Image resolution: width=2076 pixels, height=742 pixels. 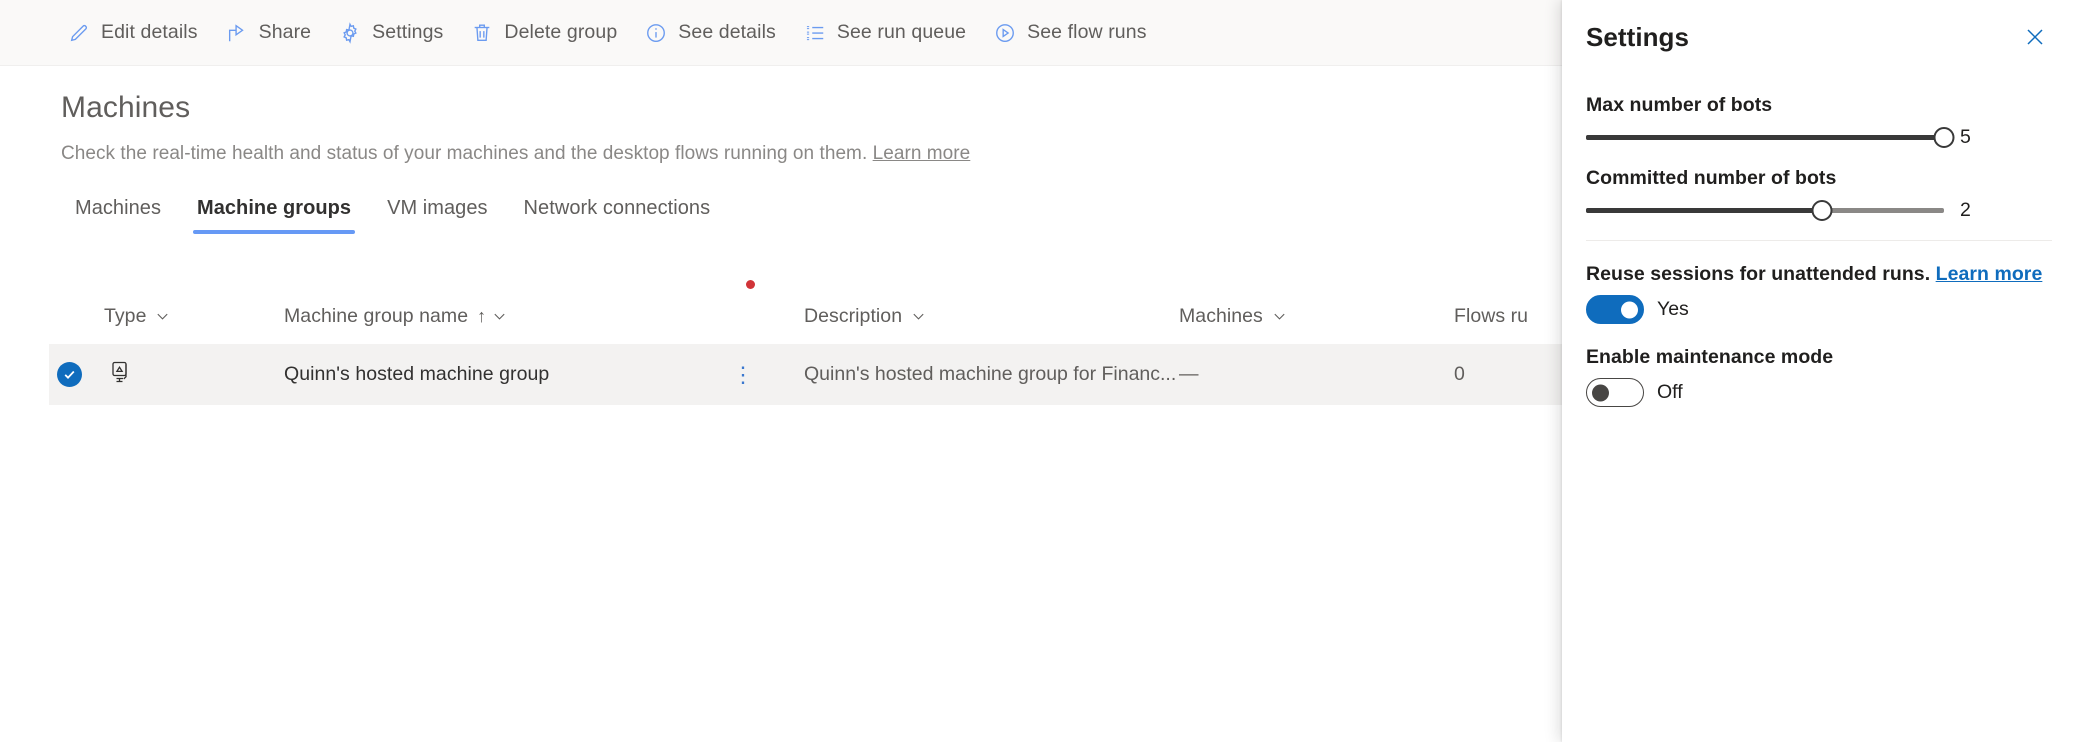 I want to click on learn-more-link: Learn more, so click(x=922, y=153).